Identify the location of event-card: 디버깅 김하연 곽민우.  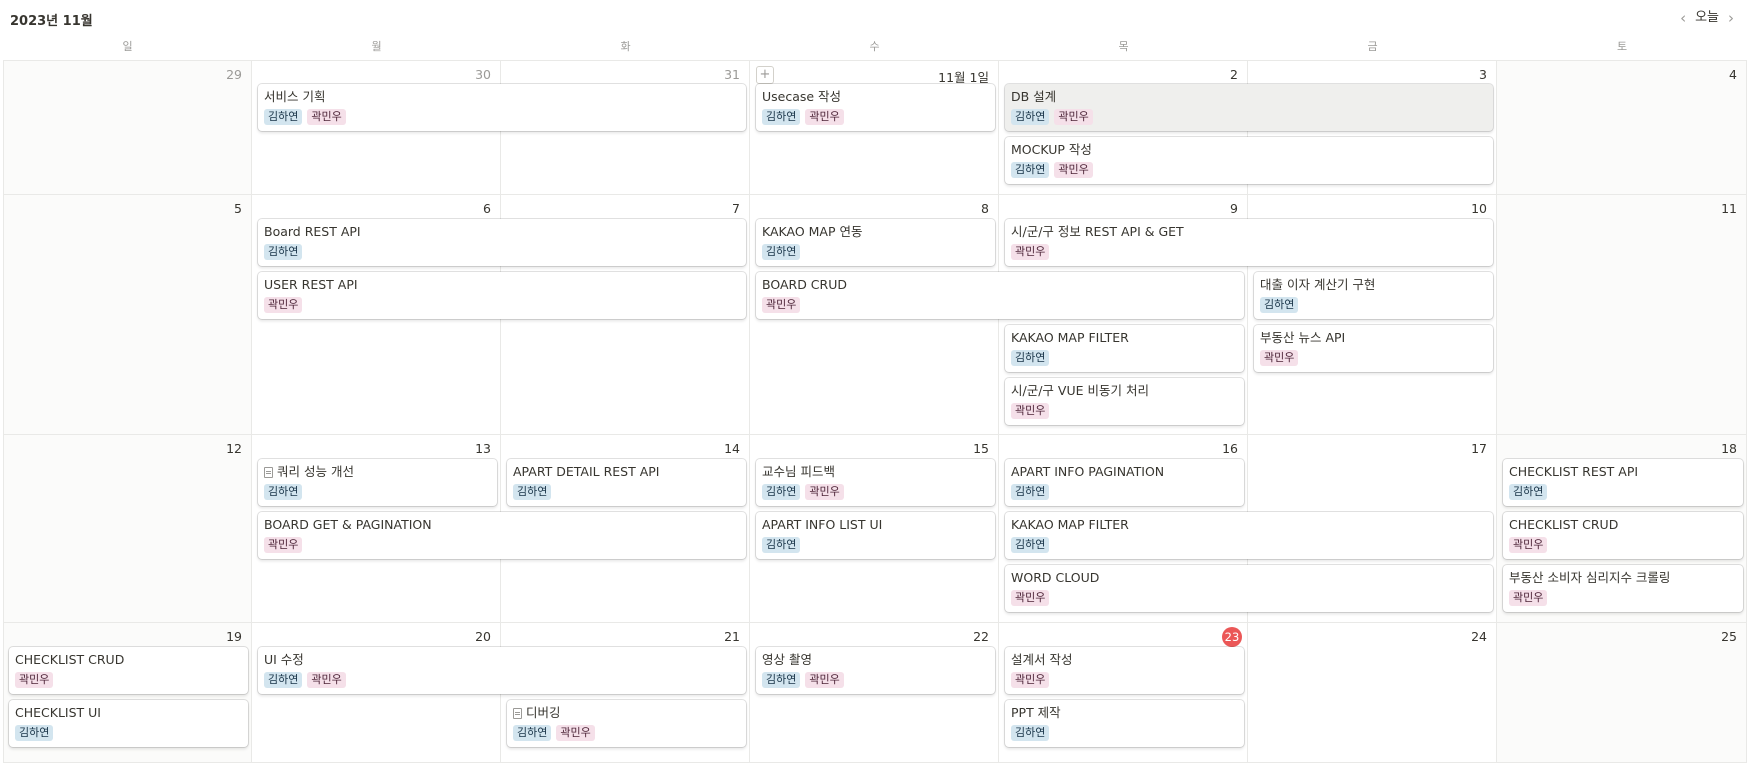
(626, 723).